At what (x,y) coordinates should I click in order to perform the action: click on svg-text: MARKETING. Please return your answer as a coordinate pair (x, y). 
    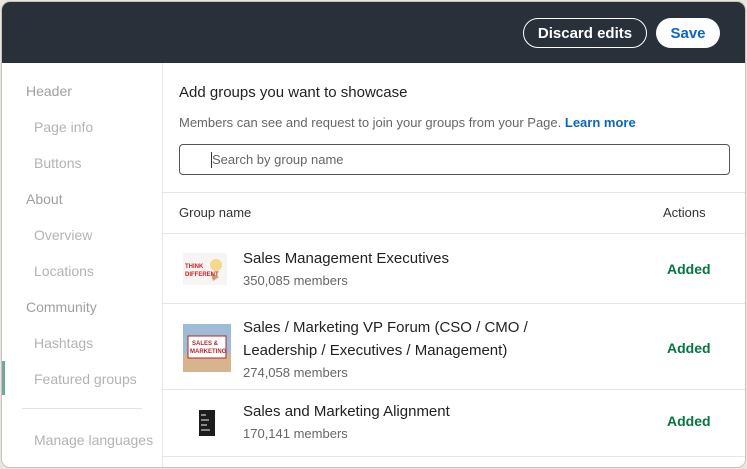
    Looking at the image, I should click on (208, 352).